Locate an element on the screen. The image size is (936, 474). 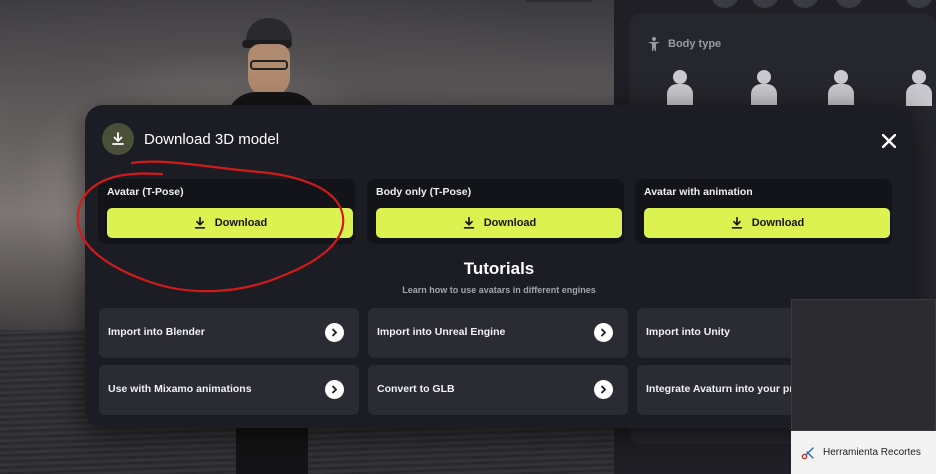
body-type-heading: Body type is located at coordinates (683, 44).